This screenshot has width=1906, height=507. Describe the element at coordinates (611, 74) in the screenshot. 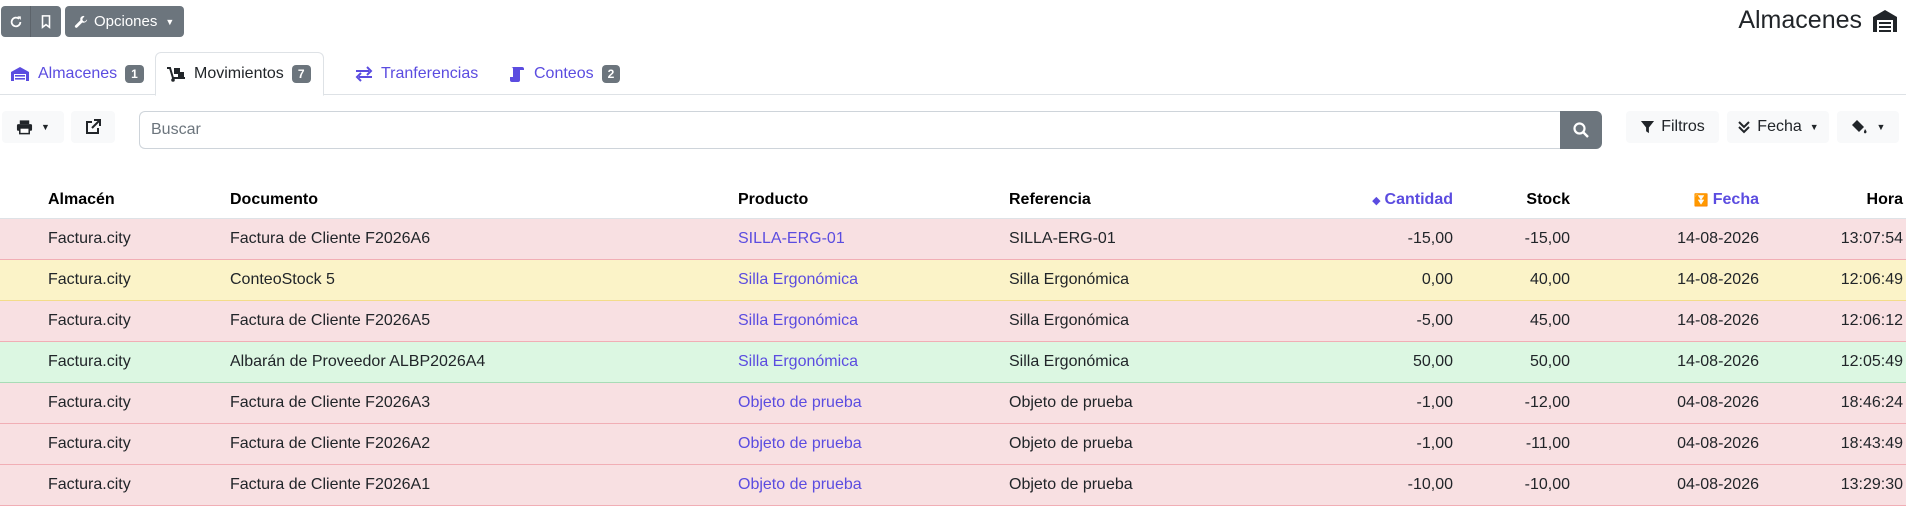

I see `count-badge: 2` at that location.